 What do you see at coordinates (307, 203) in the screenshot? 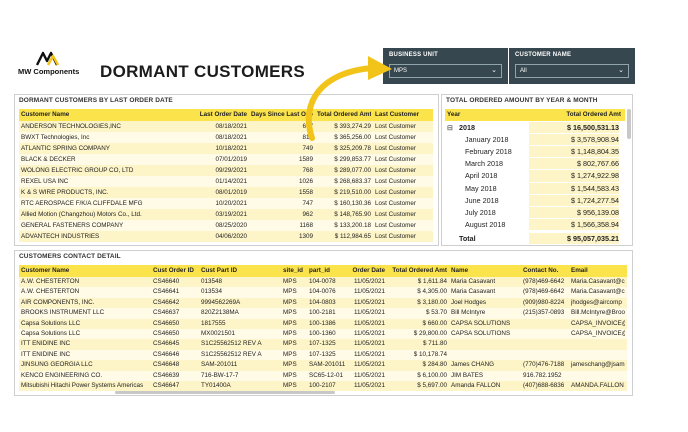
I see `table-cell: 747` at bounding box center [307, 203].